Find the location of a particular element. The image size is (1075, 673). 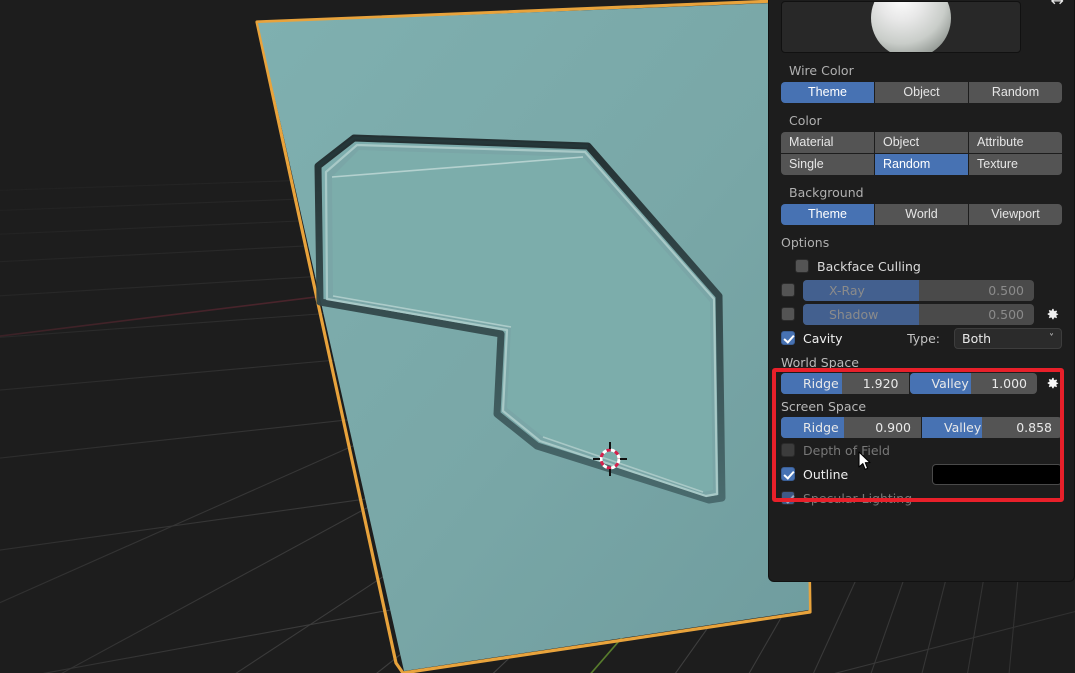

xray-value: 0.500 is located at coordinates (1006, 290).